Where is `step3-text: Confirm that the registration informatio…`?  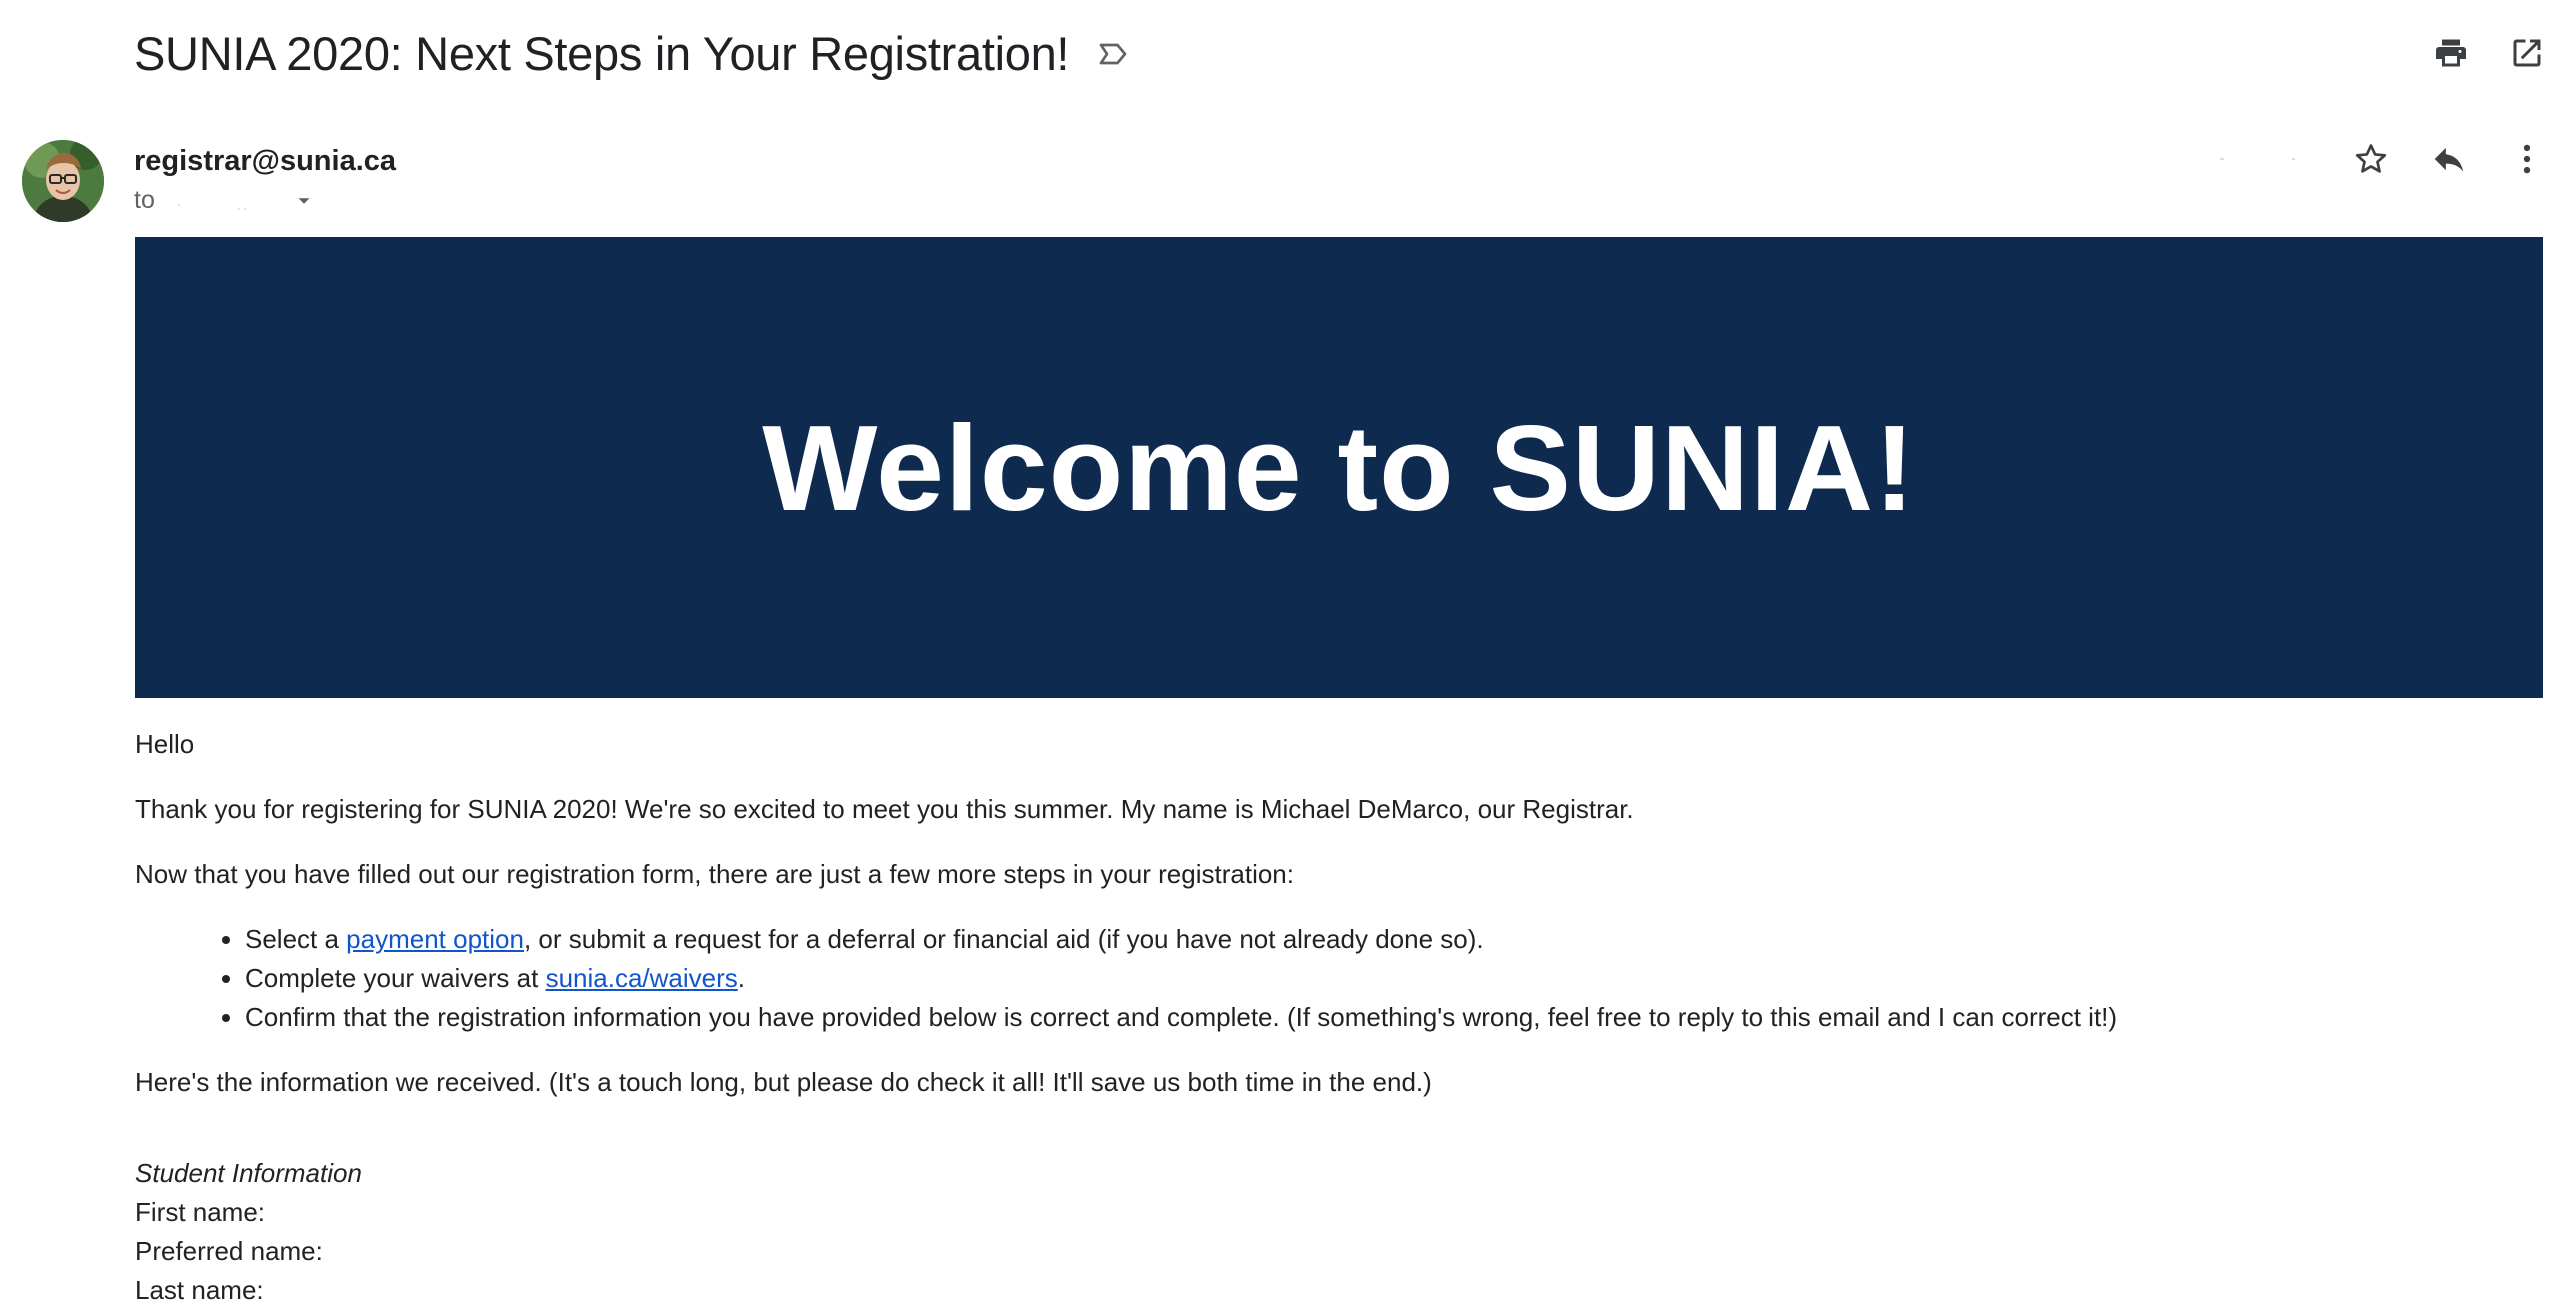
step3-text: Confirm that the registration informatio… is located at coordinates (1181, 1017).